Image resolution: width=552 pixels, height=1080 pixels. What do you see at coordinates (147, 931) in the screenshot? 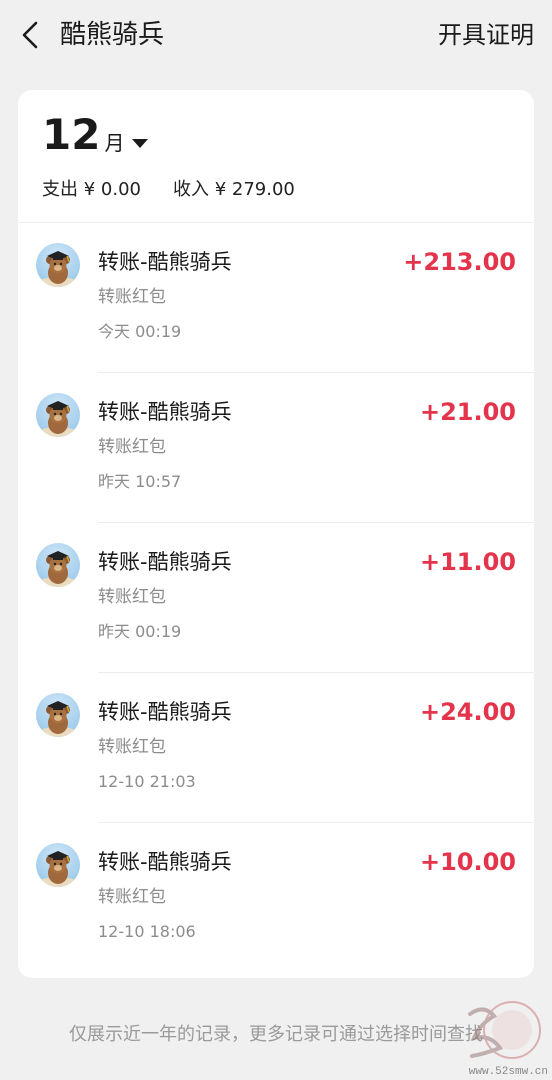
I see `transaction-time: 12-10 18:06` at bounding box center [147, 931].